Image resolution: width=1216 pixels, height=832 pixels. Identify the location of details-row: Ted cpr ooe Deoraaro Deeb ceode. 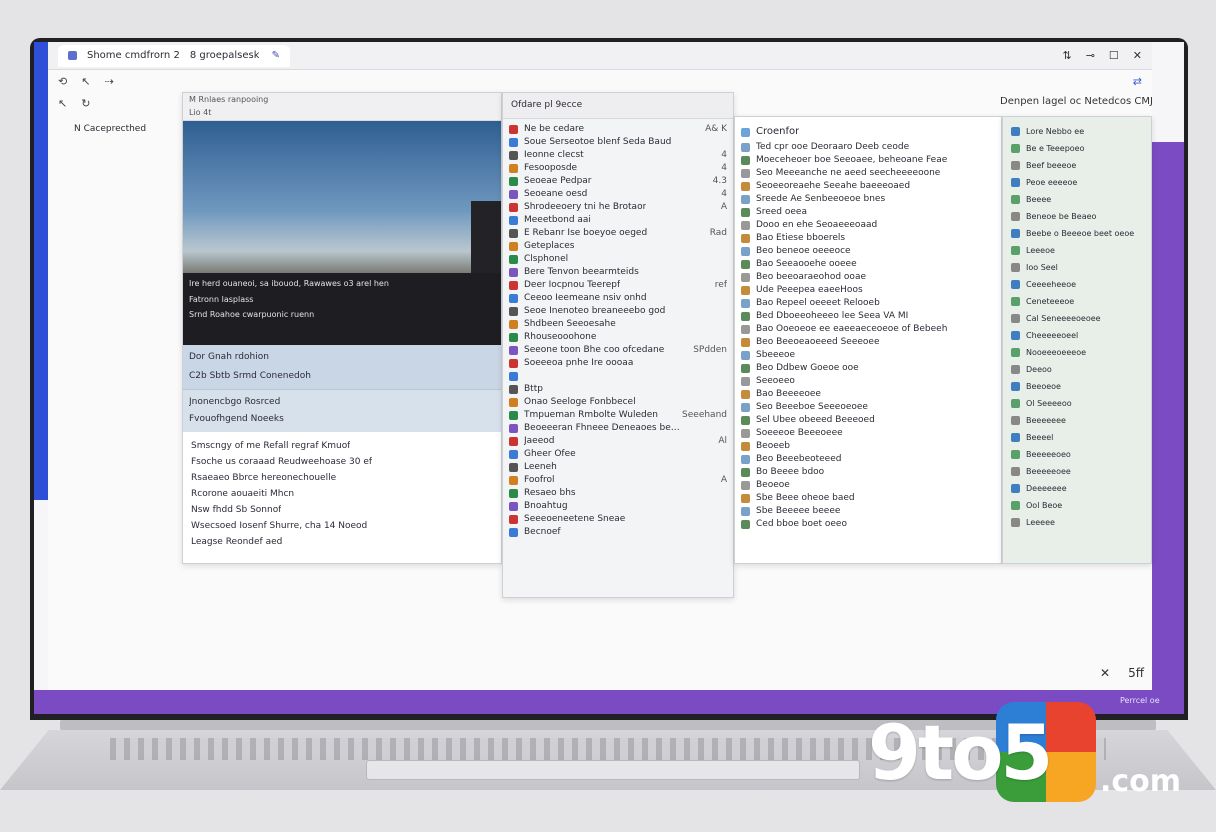
(868, 147).